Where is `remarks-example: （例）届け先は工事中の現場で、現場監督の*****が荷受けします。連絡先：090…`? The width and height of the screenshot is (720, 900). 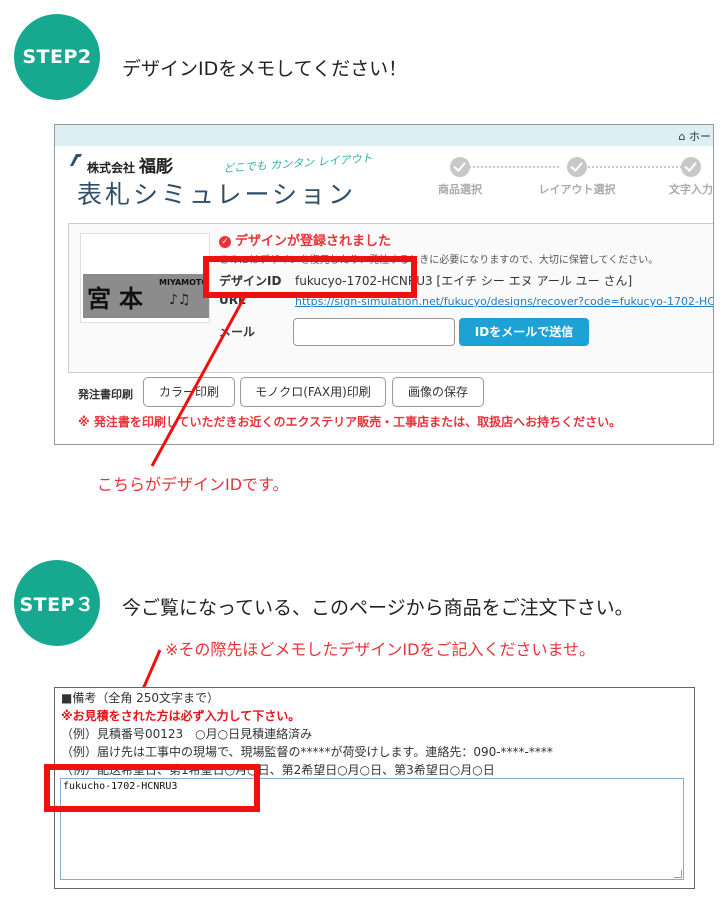 remarks-example: （例）届け先は工事中の現場で、現場監督の*****が荷受けします。連絡先：090… is located at coordinates (307, 752).